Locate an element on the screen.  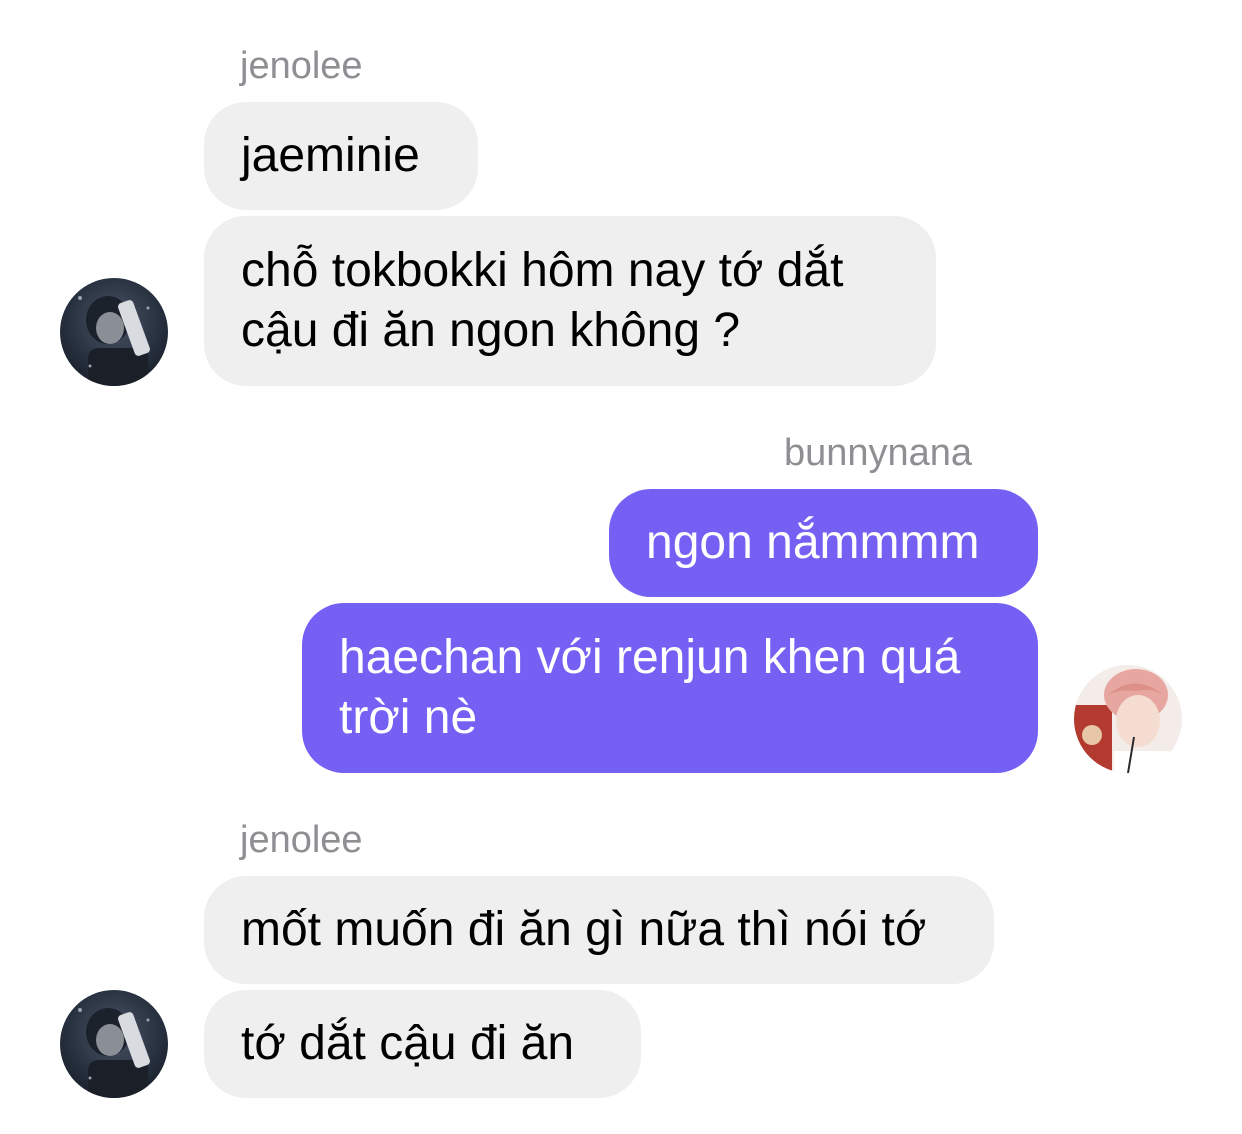
sender-name-bunnynana: bunnynana is located at coordinates (878, 453).